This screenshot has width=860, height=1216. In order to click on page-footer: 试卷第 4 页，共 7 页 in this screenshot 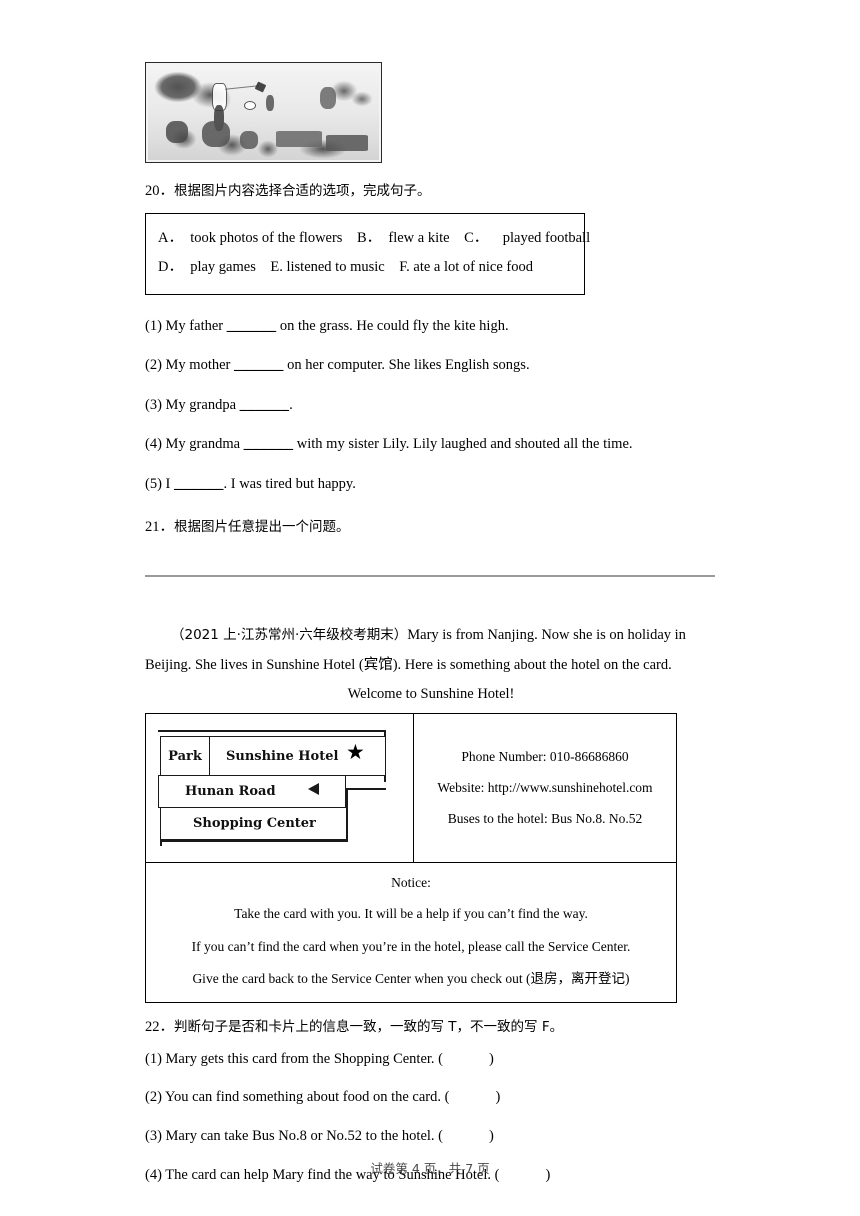, I will do `click(430, 1168)`.